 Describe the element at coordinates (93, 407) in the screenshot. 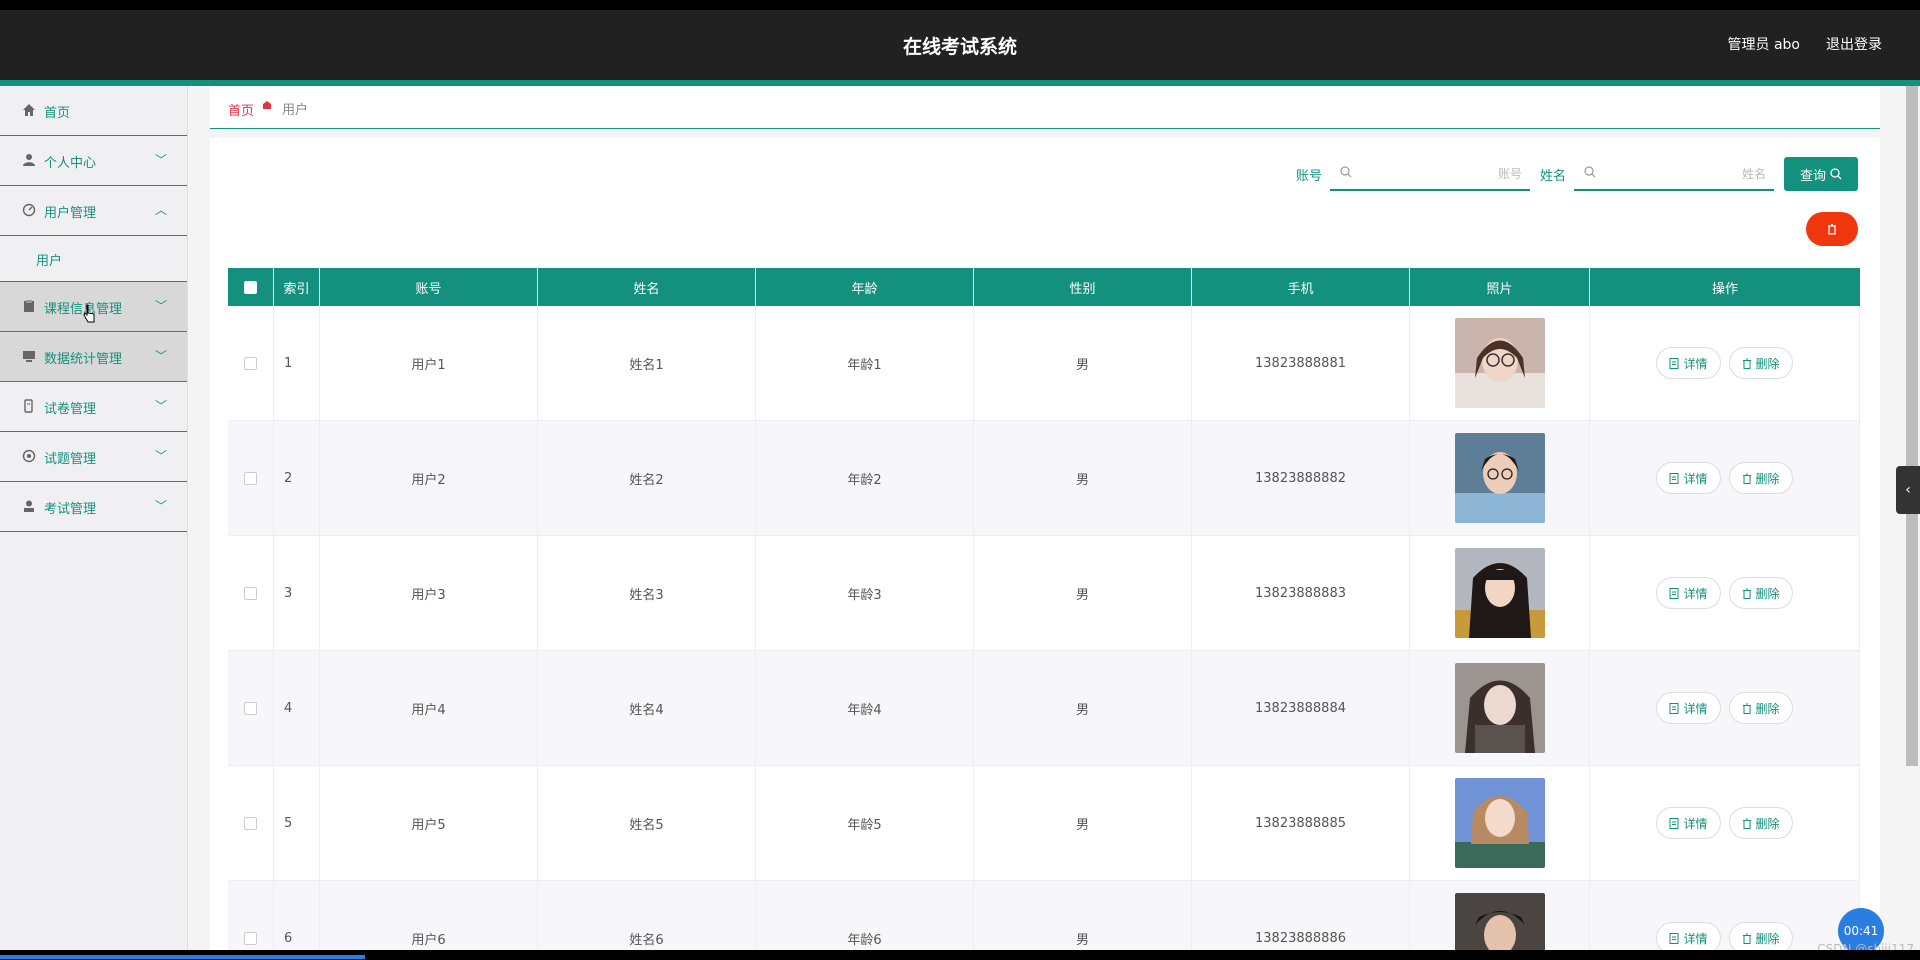

I see `sidebar-item-paper-management: 试卷管理 ﹀` at that location.